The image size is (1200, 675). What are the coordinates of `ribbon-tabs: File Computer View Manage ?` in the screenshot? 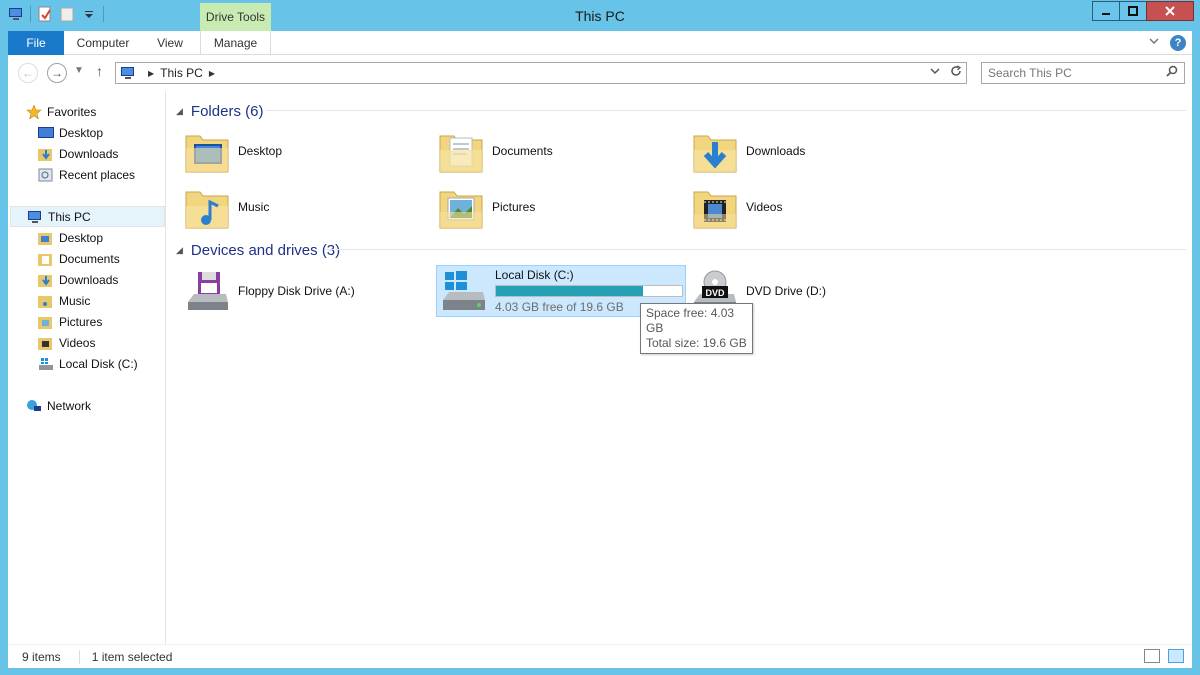 It's located at (600, 43).